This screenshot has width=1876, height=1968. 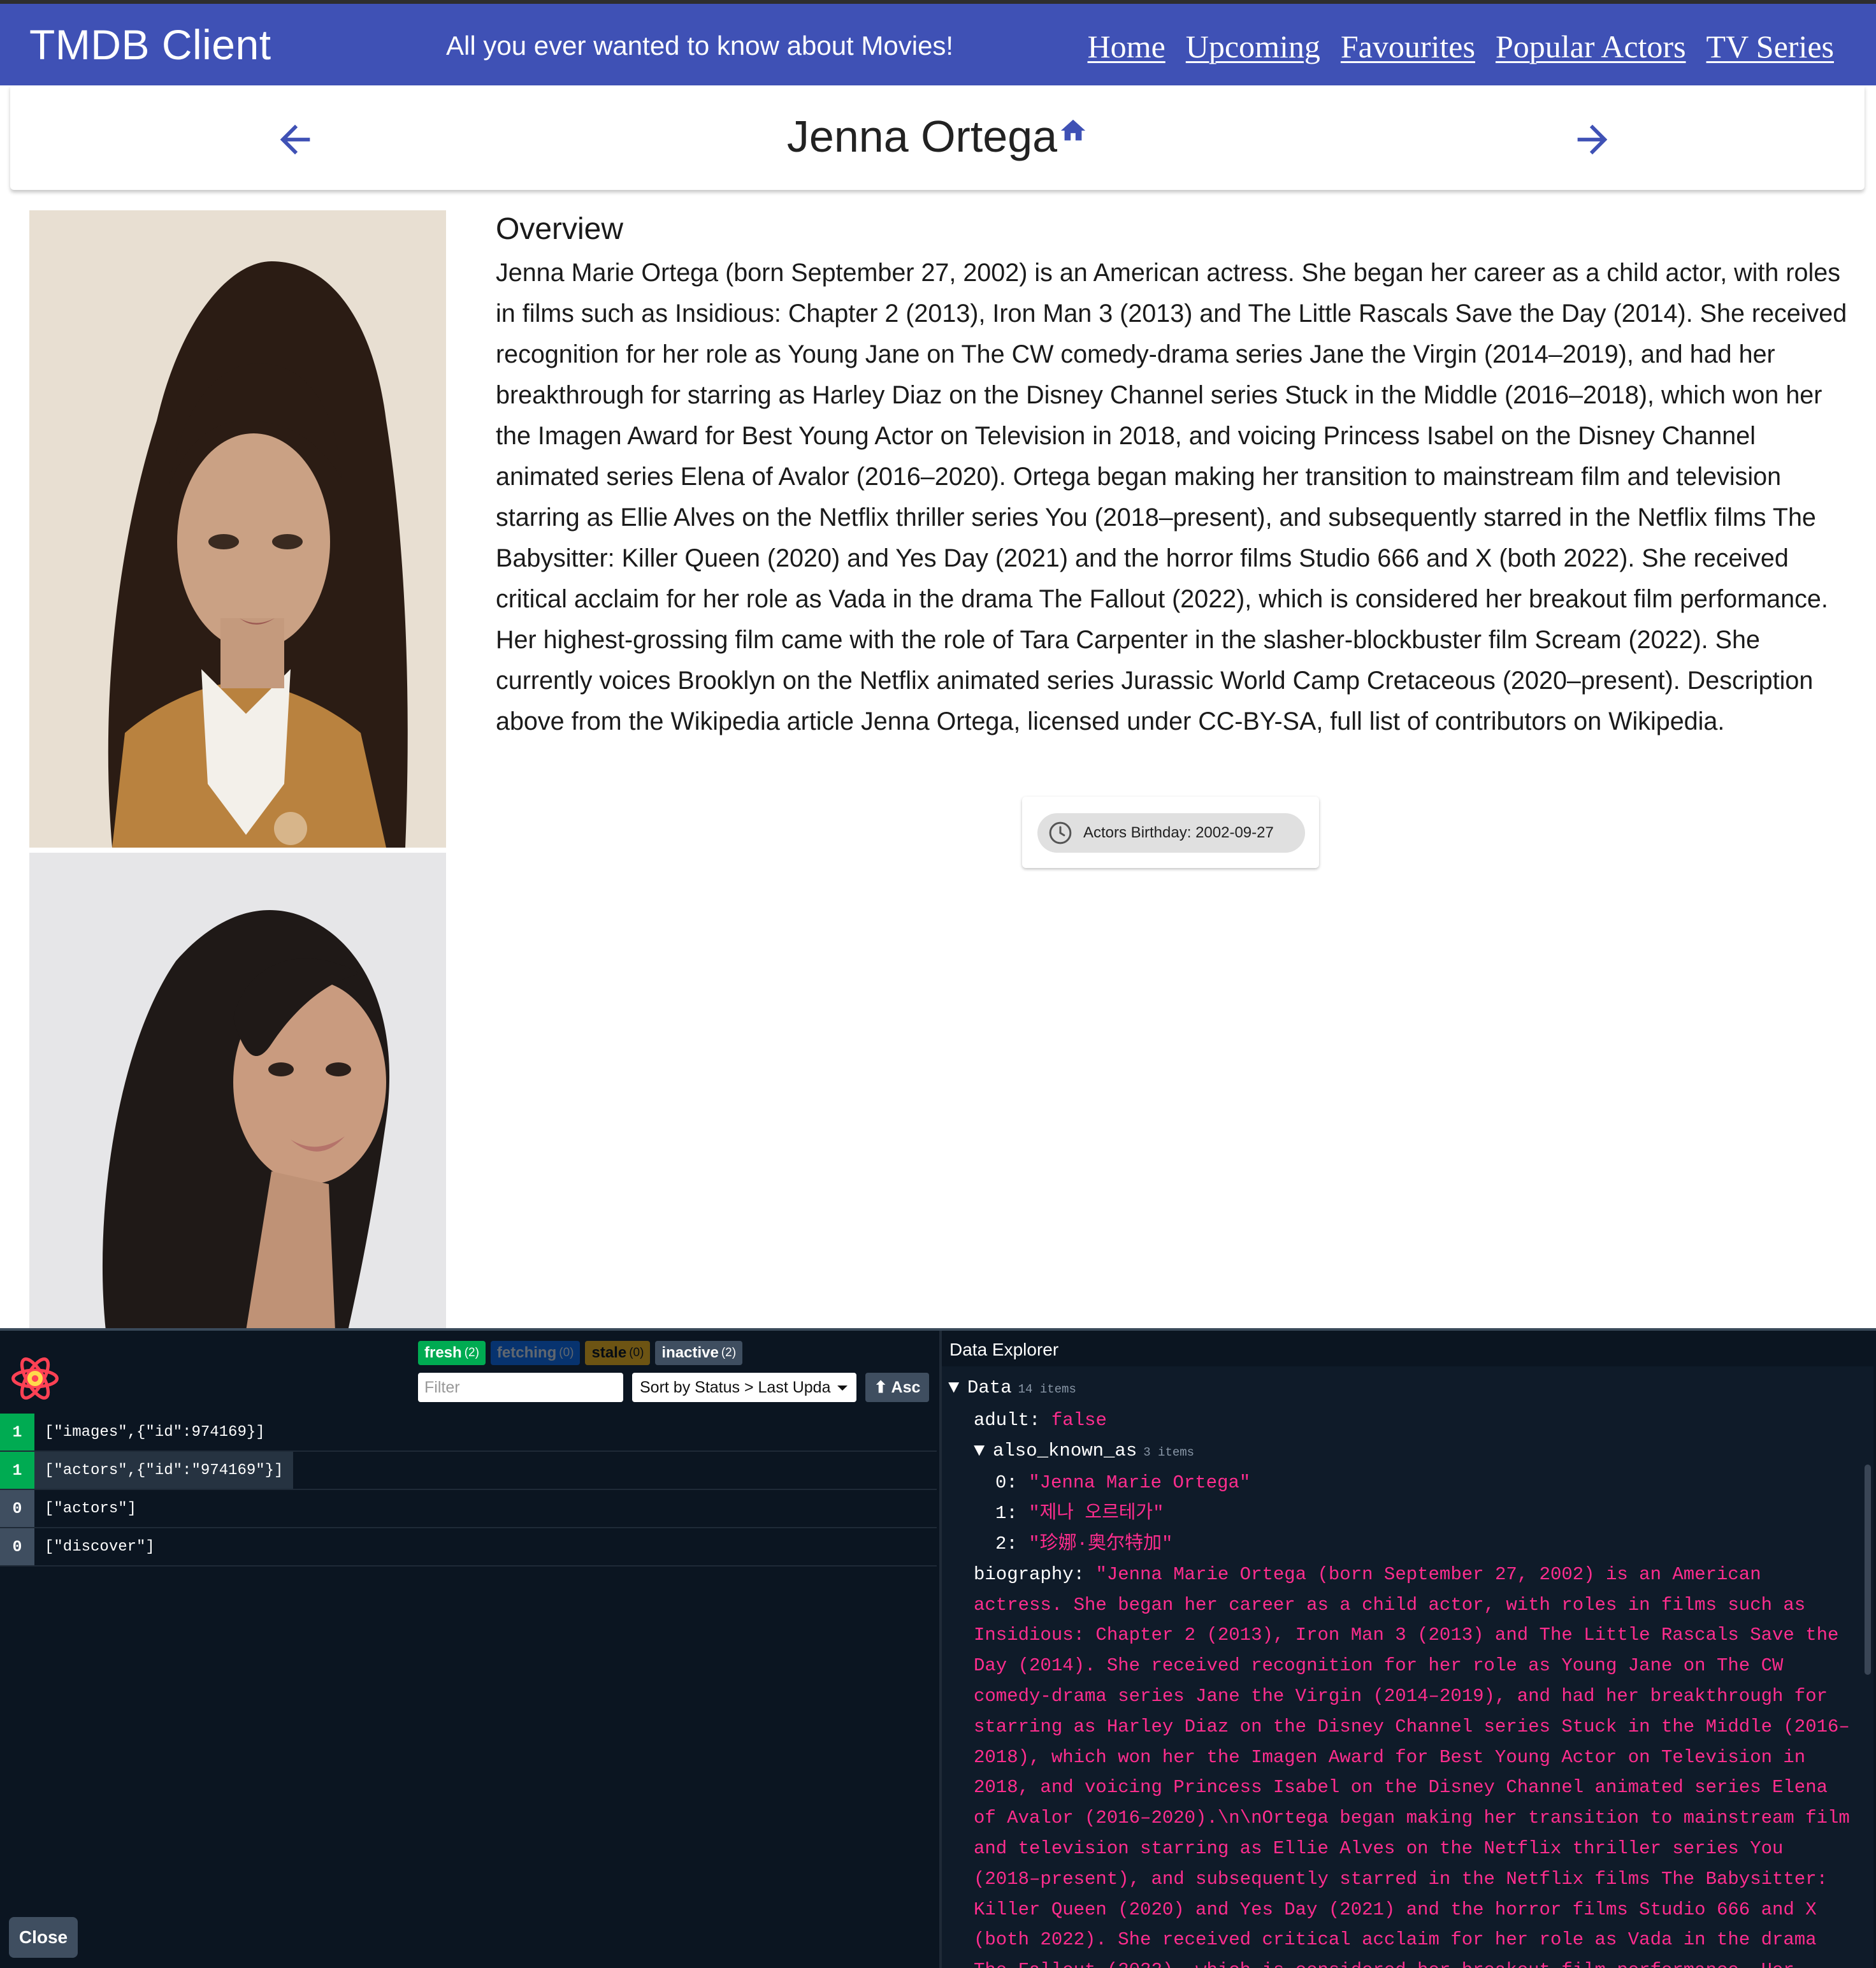 What do you see at coordinates (1006, 1544) in the screenshot?
I see `tree-index: 2:` at bounding box center [1006, 1544].